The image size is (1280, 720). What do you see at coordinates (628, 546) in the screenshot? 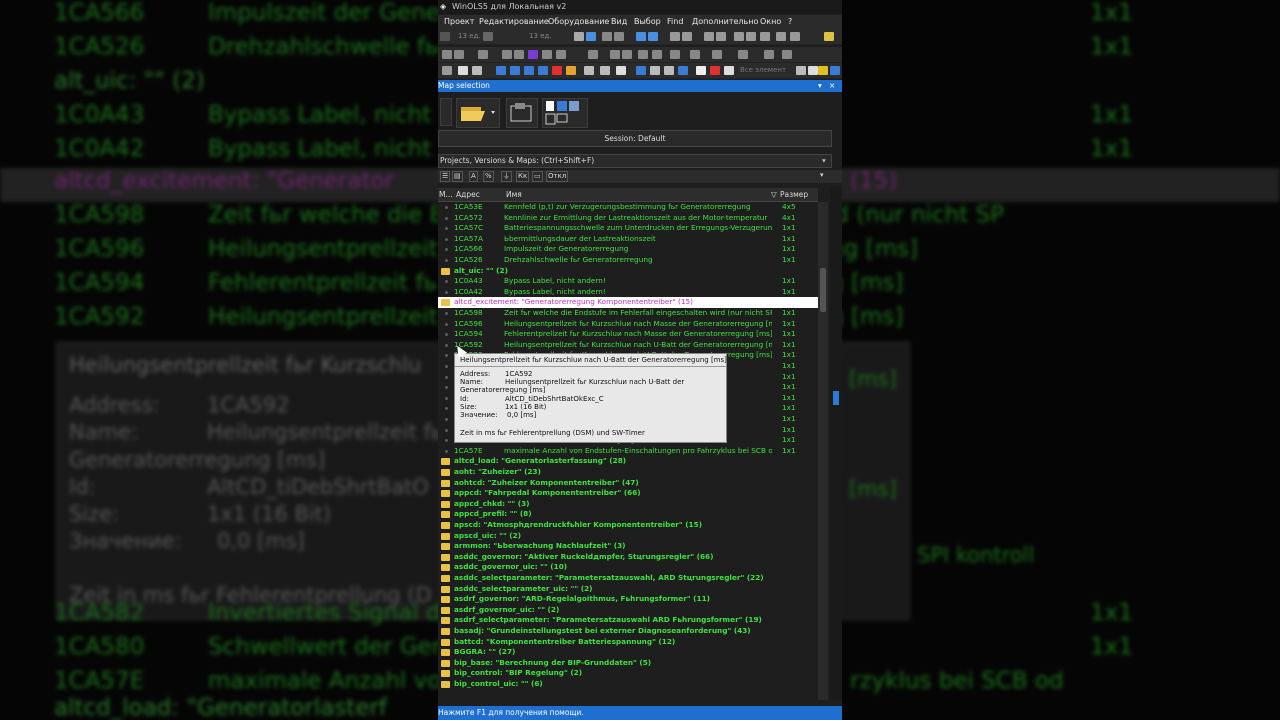
I see `folder-row: armmon: "Ьberwachung Nachlaufzeit" (3)` at bounding box center [628, 546].